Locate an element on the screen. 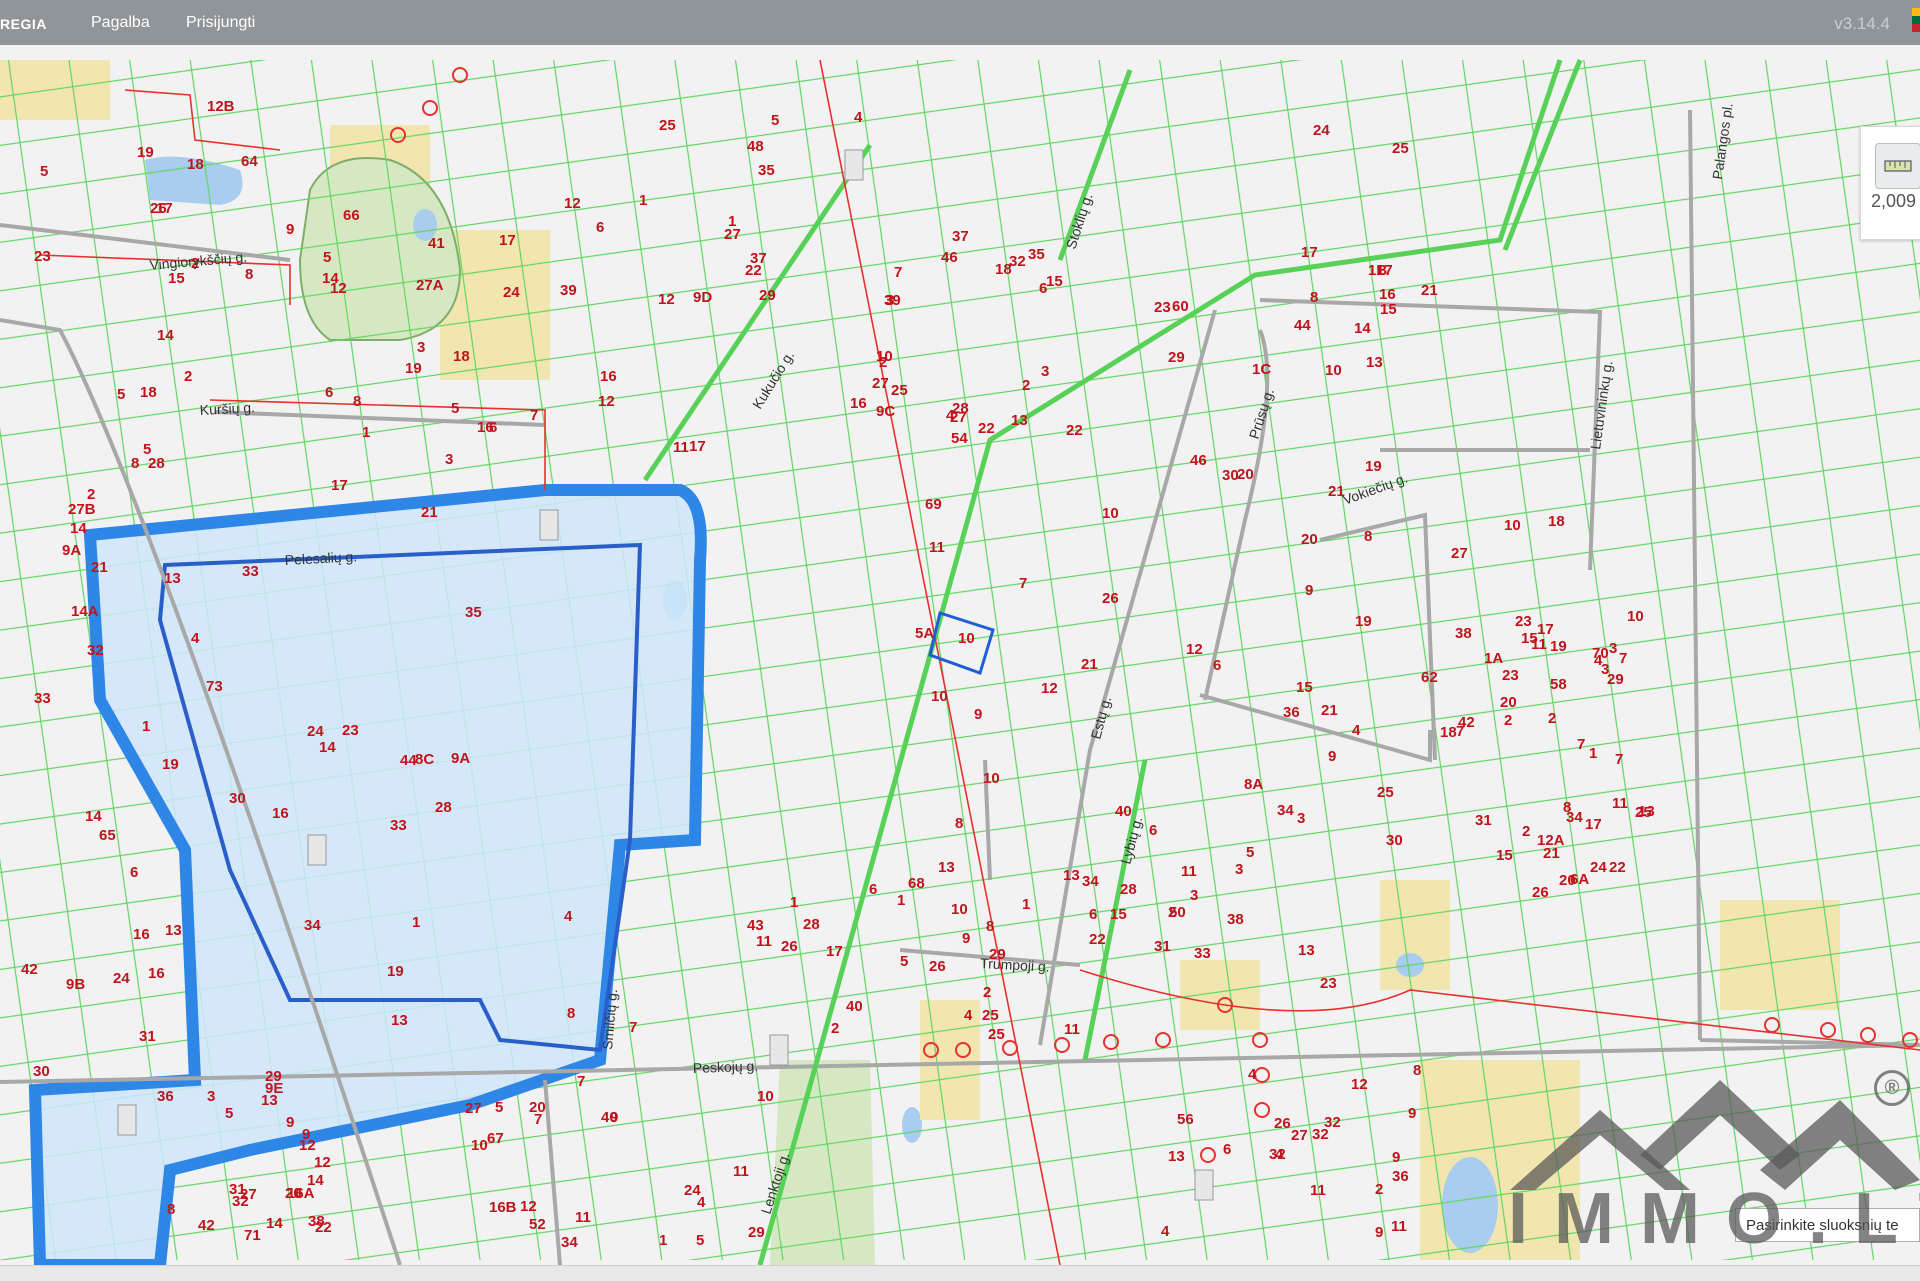  street-label: Peskojų g. is located at coordinates (726, 1067).